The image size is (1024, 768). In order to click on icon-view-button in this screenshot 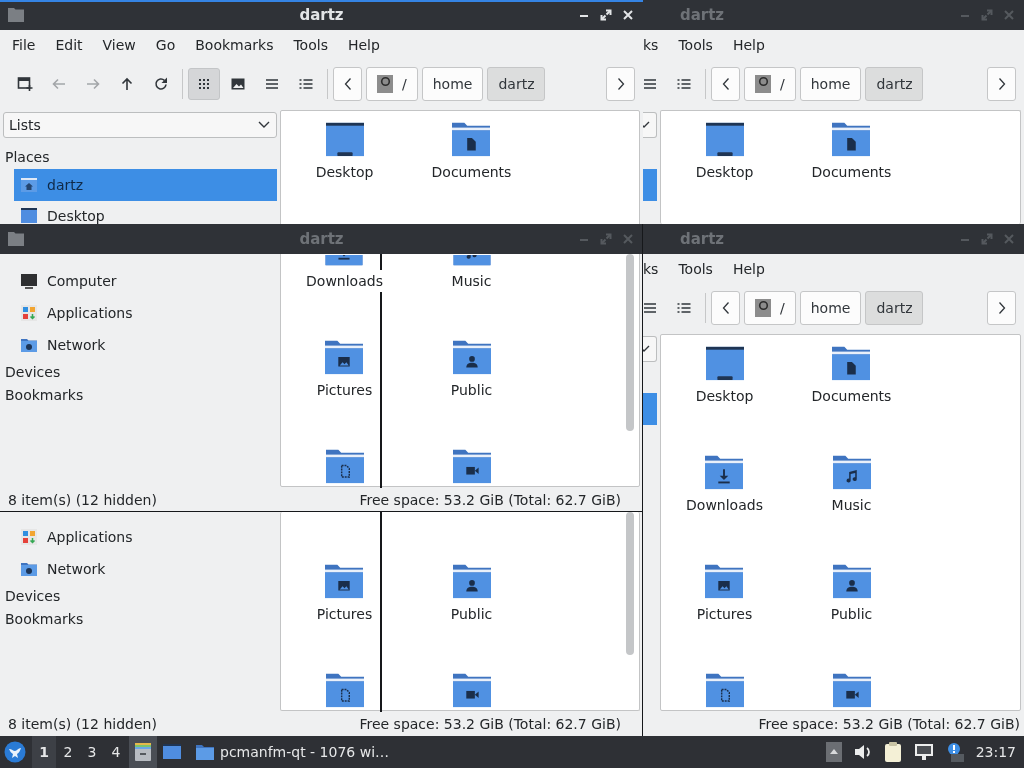, I will do `click(204, 84)`.